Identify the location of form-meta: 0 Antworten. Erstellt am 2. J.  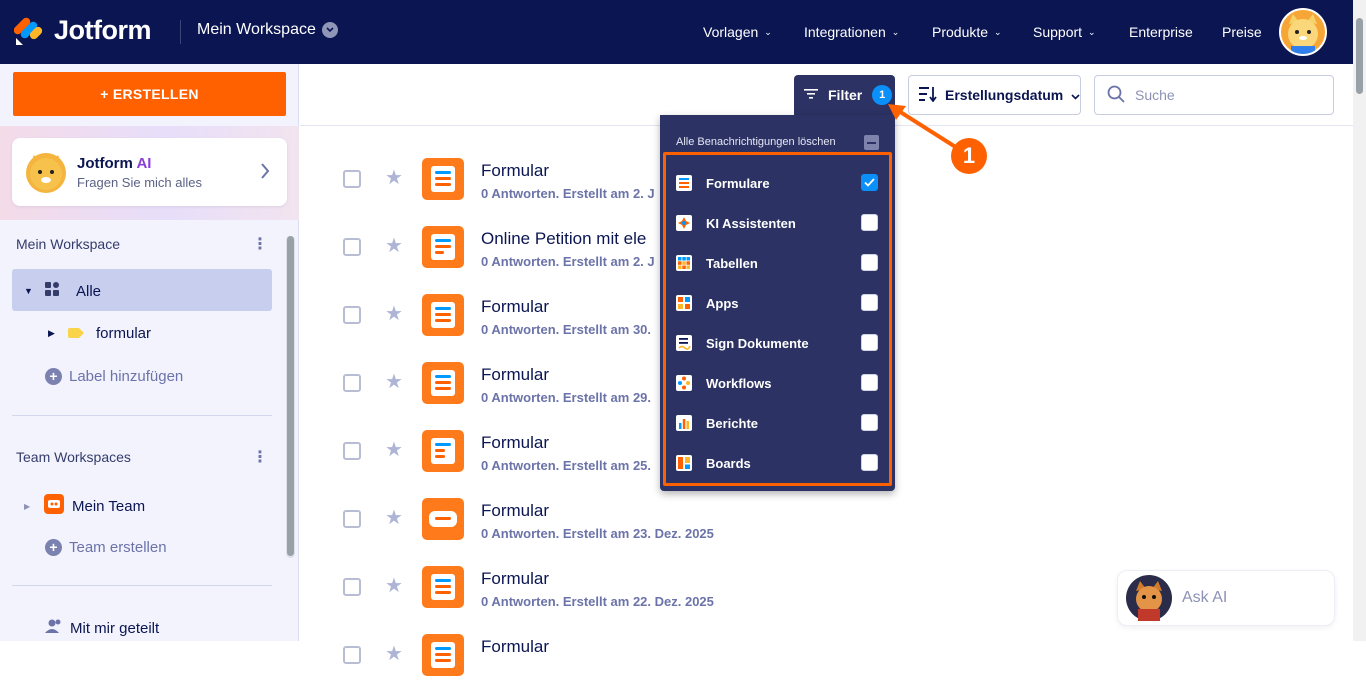
(568, 261).